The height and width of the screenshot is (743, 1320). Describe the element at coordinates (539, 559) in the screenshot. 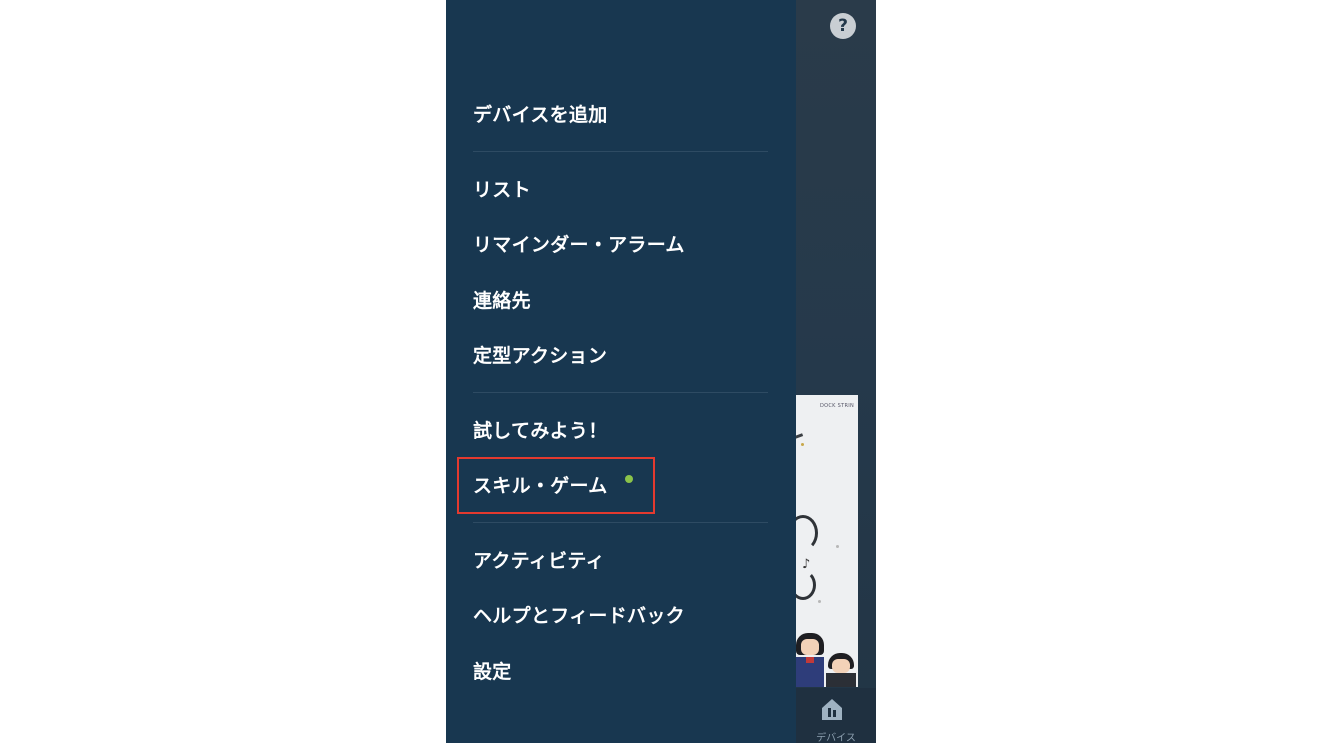

I see `menu-item-activity: アクティビティ` at that location.